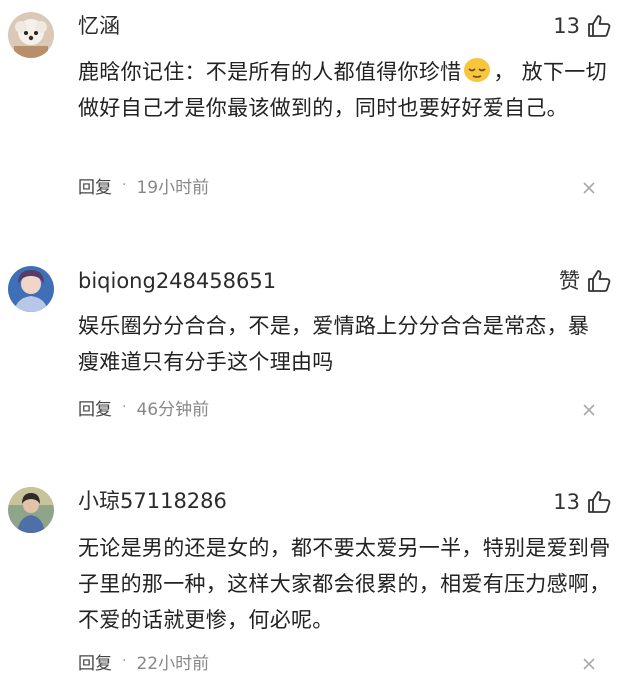  What do you see at coordinates (334, 344) in the screenshot?
I see `comment-text: 娱乐圈分分合合，不是，爱情路上分分合合是常态，暴瘦难道只有分手这个理由吗` at bounding box center [334, 344].